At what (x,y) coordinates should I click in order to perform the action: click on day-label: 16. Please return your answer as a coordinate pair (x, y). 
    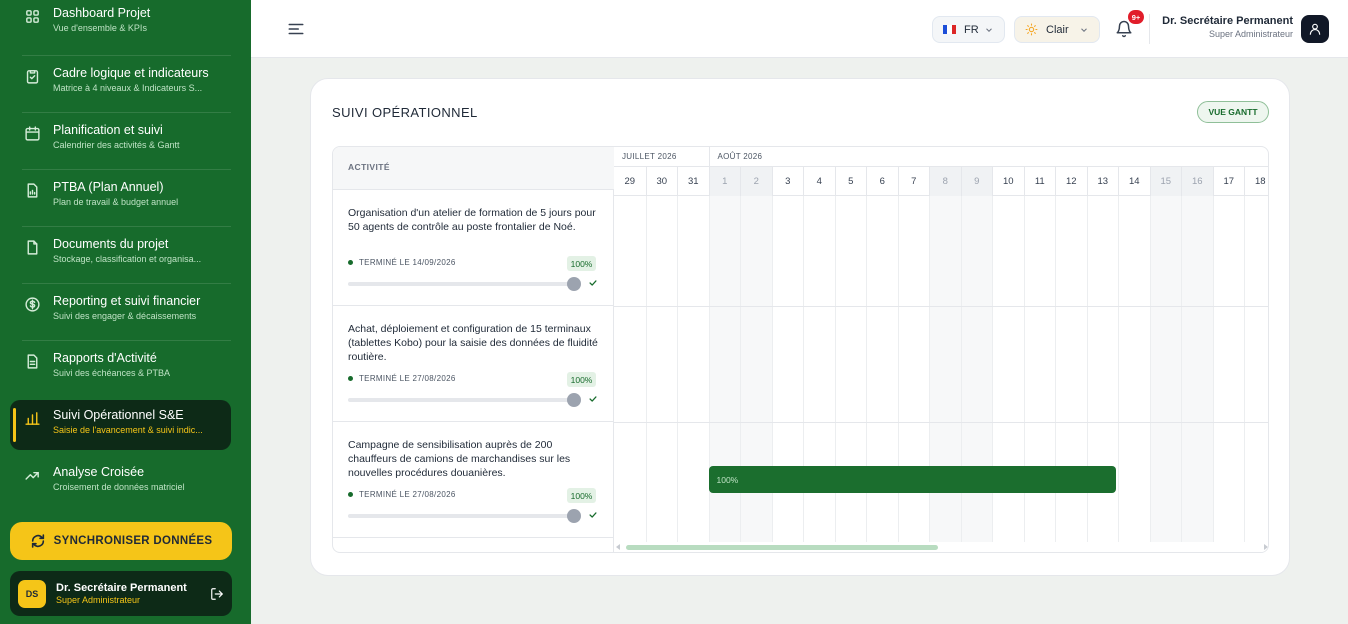
    Looking at the image, I should click on (1197, 181).